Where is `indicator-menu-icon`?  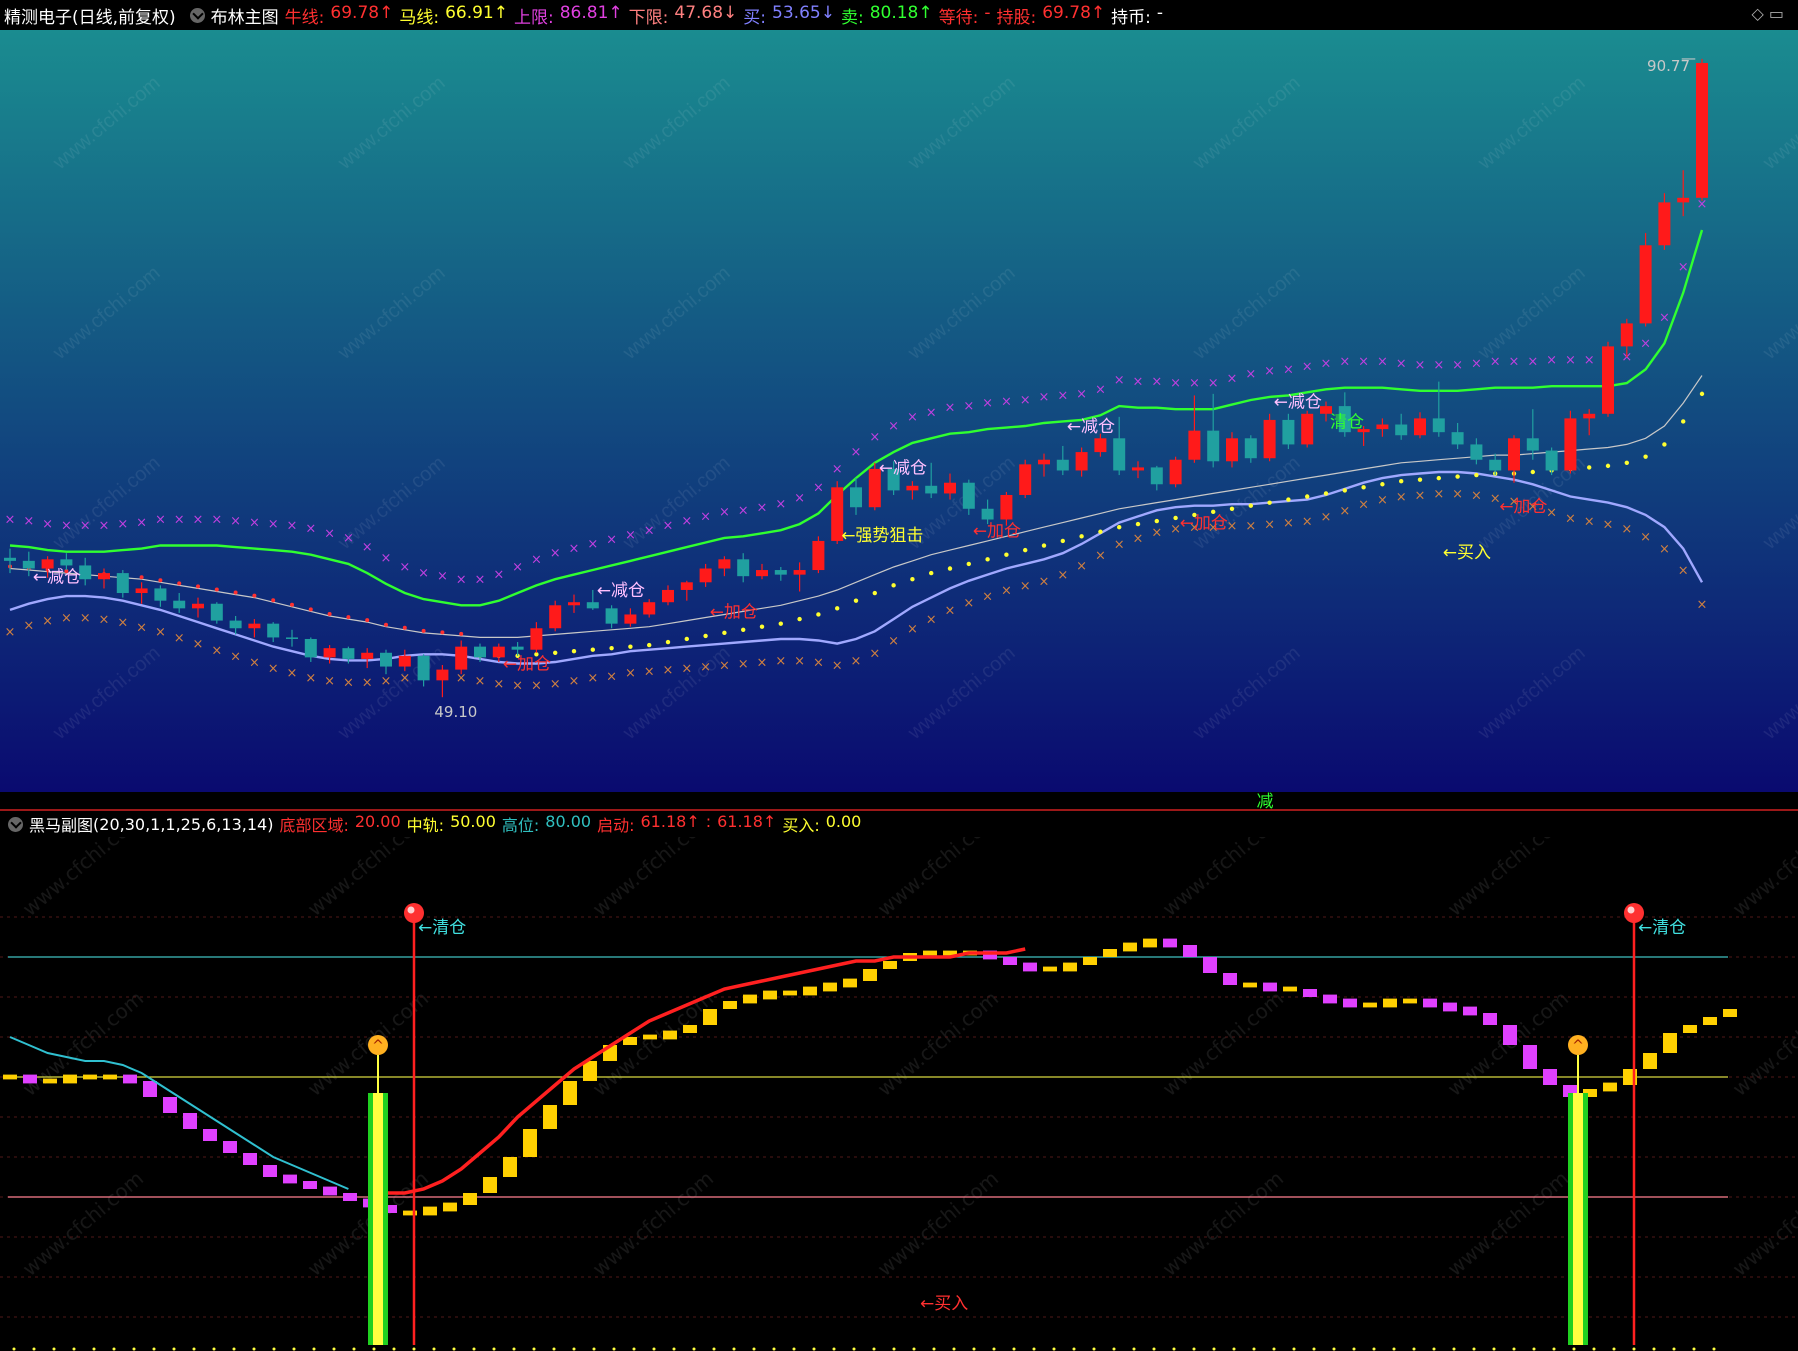
indicator-menu-icon is located at coordinates (197, 15).